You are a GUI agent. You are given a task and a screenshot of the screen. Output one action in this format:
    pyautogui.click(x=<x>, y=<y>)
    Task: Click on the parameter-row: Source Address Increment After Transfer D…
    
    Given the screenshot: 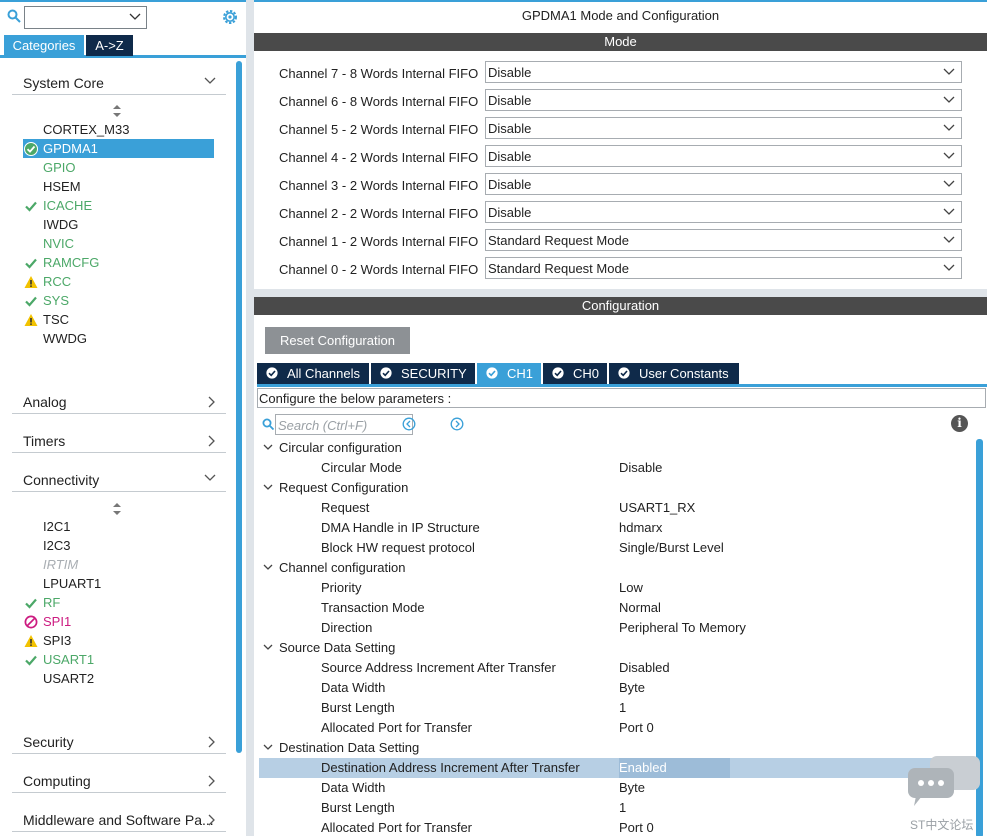 What is the action you would take?
    pyautogui.click(x=617, y=668)
    